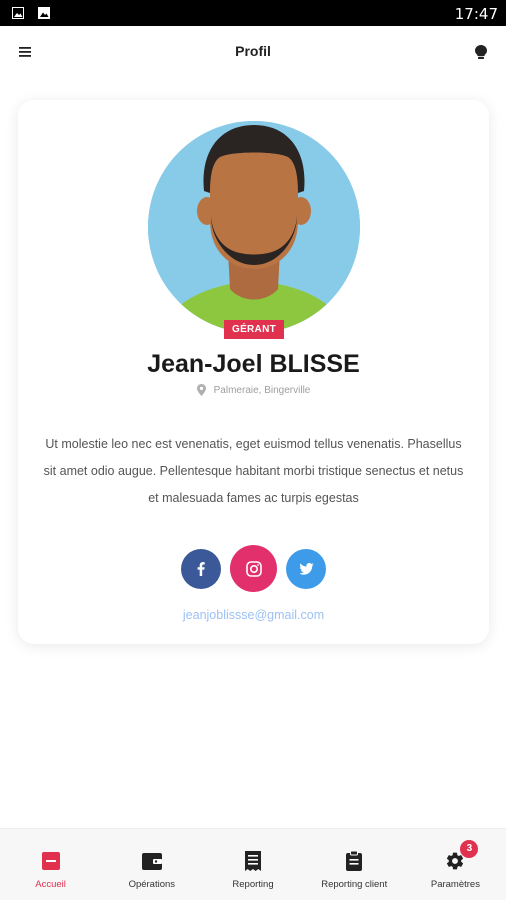 Image resolution: width=506 pixels, height=900 pixels. Describe the element at coordinates (354, 884) in the screenshot. I see `nav-label: Reporting client` at that location.